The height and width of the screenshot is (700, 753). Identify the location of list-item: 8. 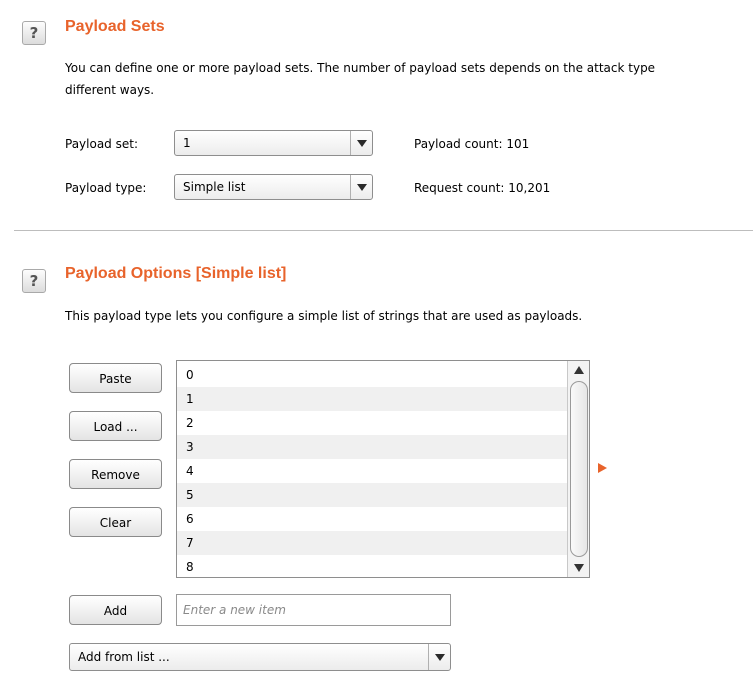
(372, 566).